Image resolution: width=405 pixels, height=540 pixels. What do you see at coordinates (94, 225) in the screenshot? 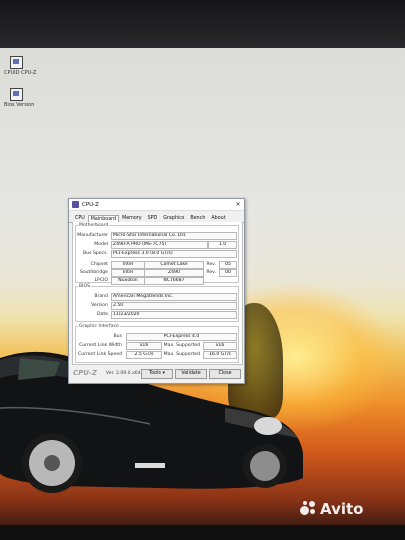
I see `group-legend: Motherboard` at bounding box center [94, 225].